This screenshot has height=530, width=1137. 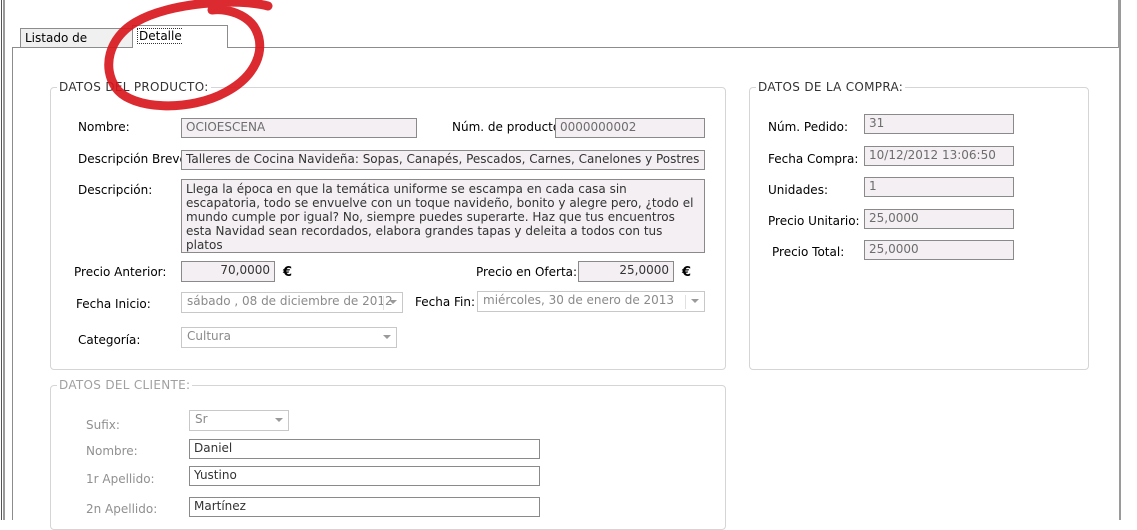 I want to click on fecha-inicio-picker: sábado , 08 de diciembre de 2012, so click(x=292, y=302).